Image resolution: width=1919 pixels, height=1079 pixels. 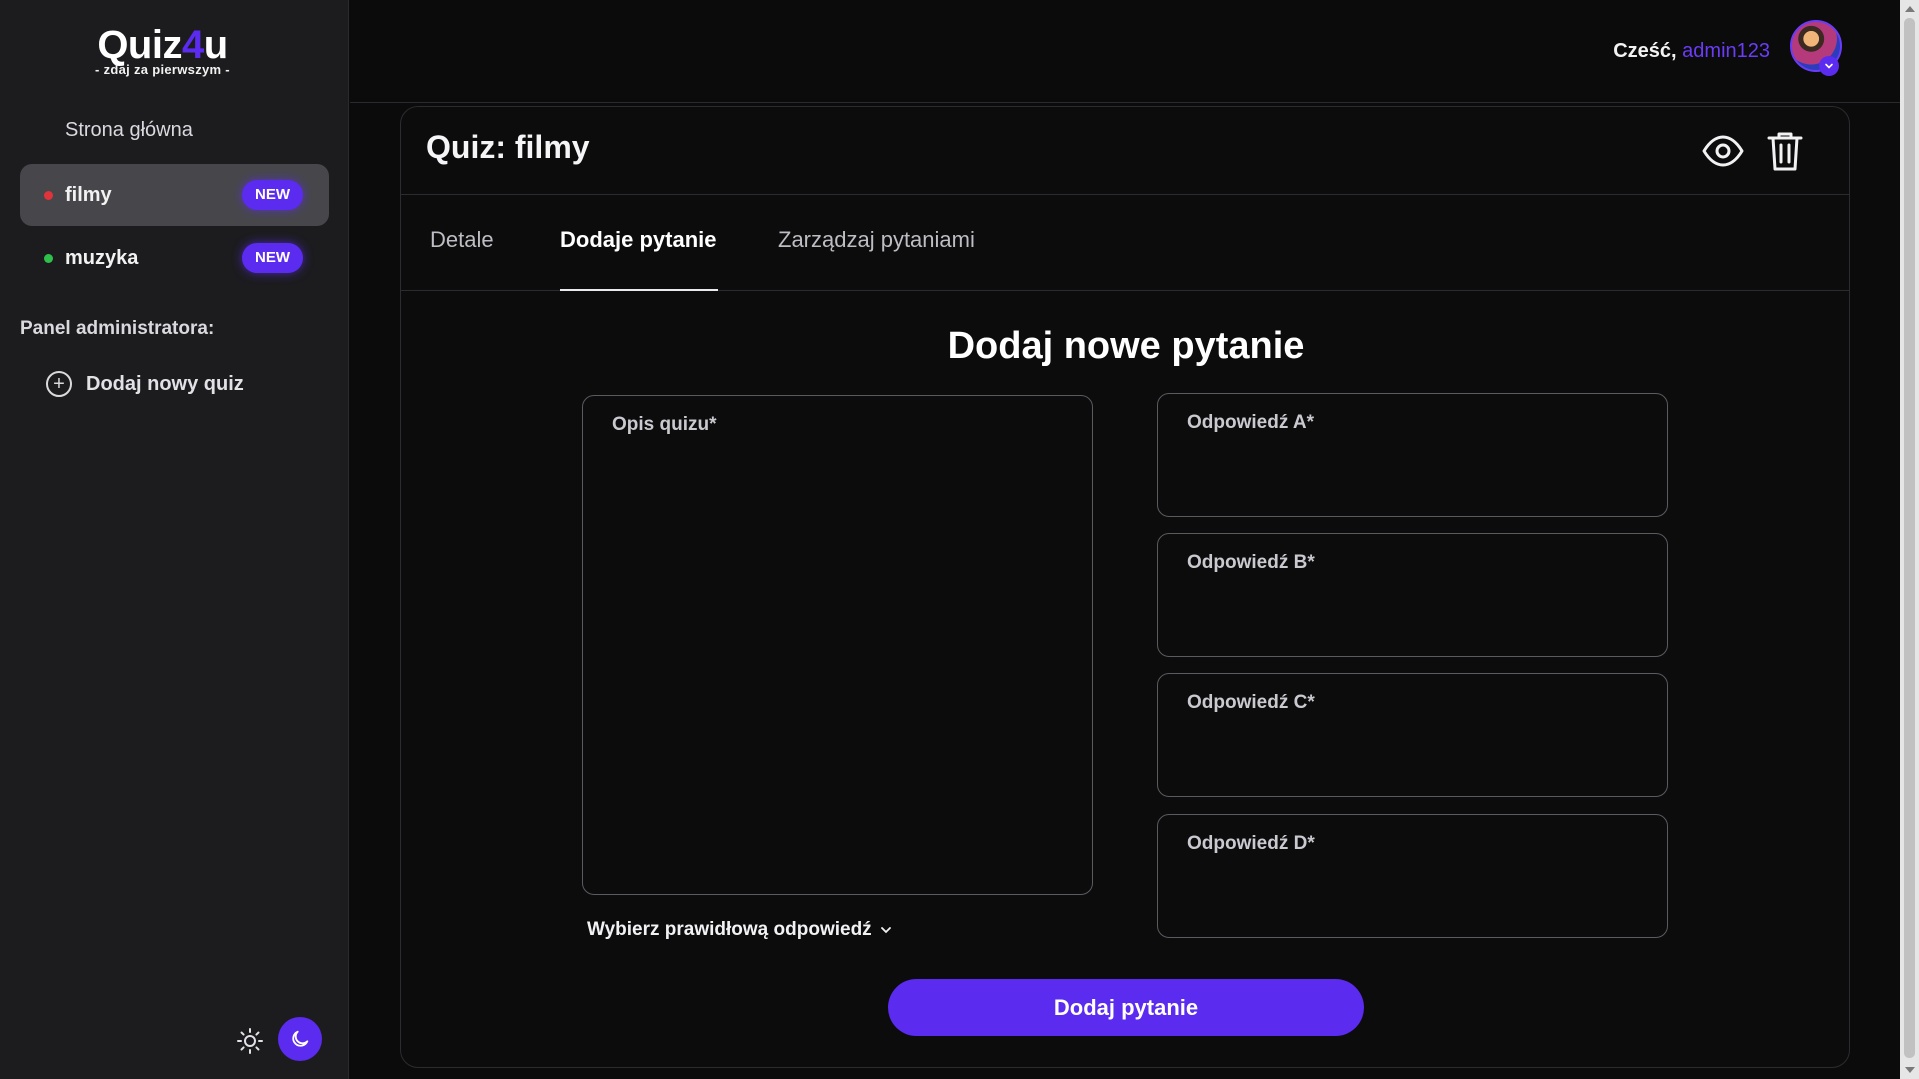 I want to click on scroll-thumb, so click(x=1909, y=538).